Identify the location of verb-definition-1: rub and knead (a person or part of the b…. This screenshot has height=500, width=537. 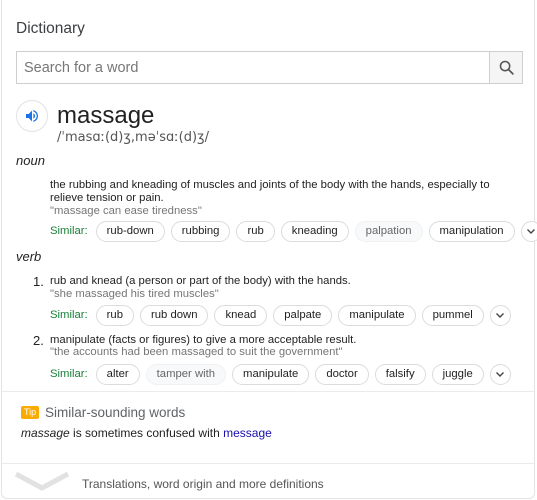
(200, 281).